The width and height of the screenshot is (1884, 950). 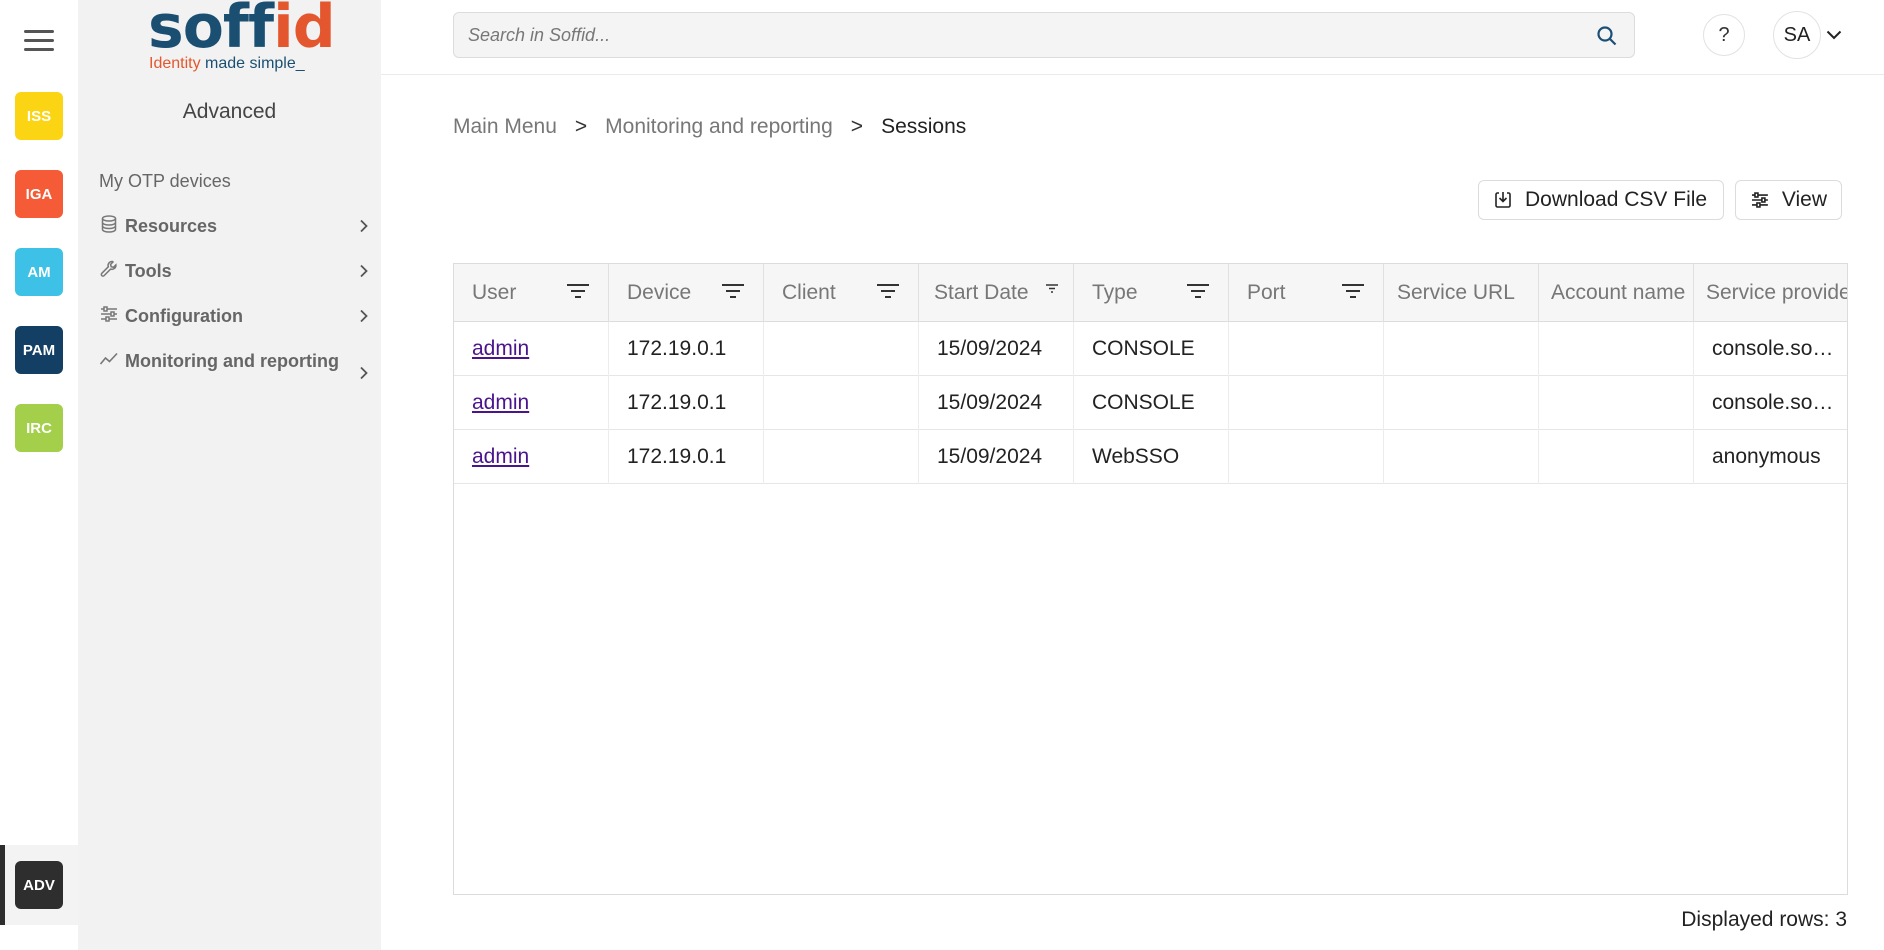 I want to click on search-box, so click(x=1044, y=35).